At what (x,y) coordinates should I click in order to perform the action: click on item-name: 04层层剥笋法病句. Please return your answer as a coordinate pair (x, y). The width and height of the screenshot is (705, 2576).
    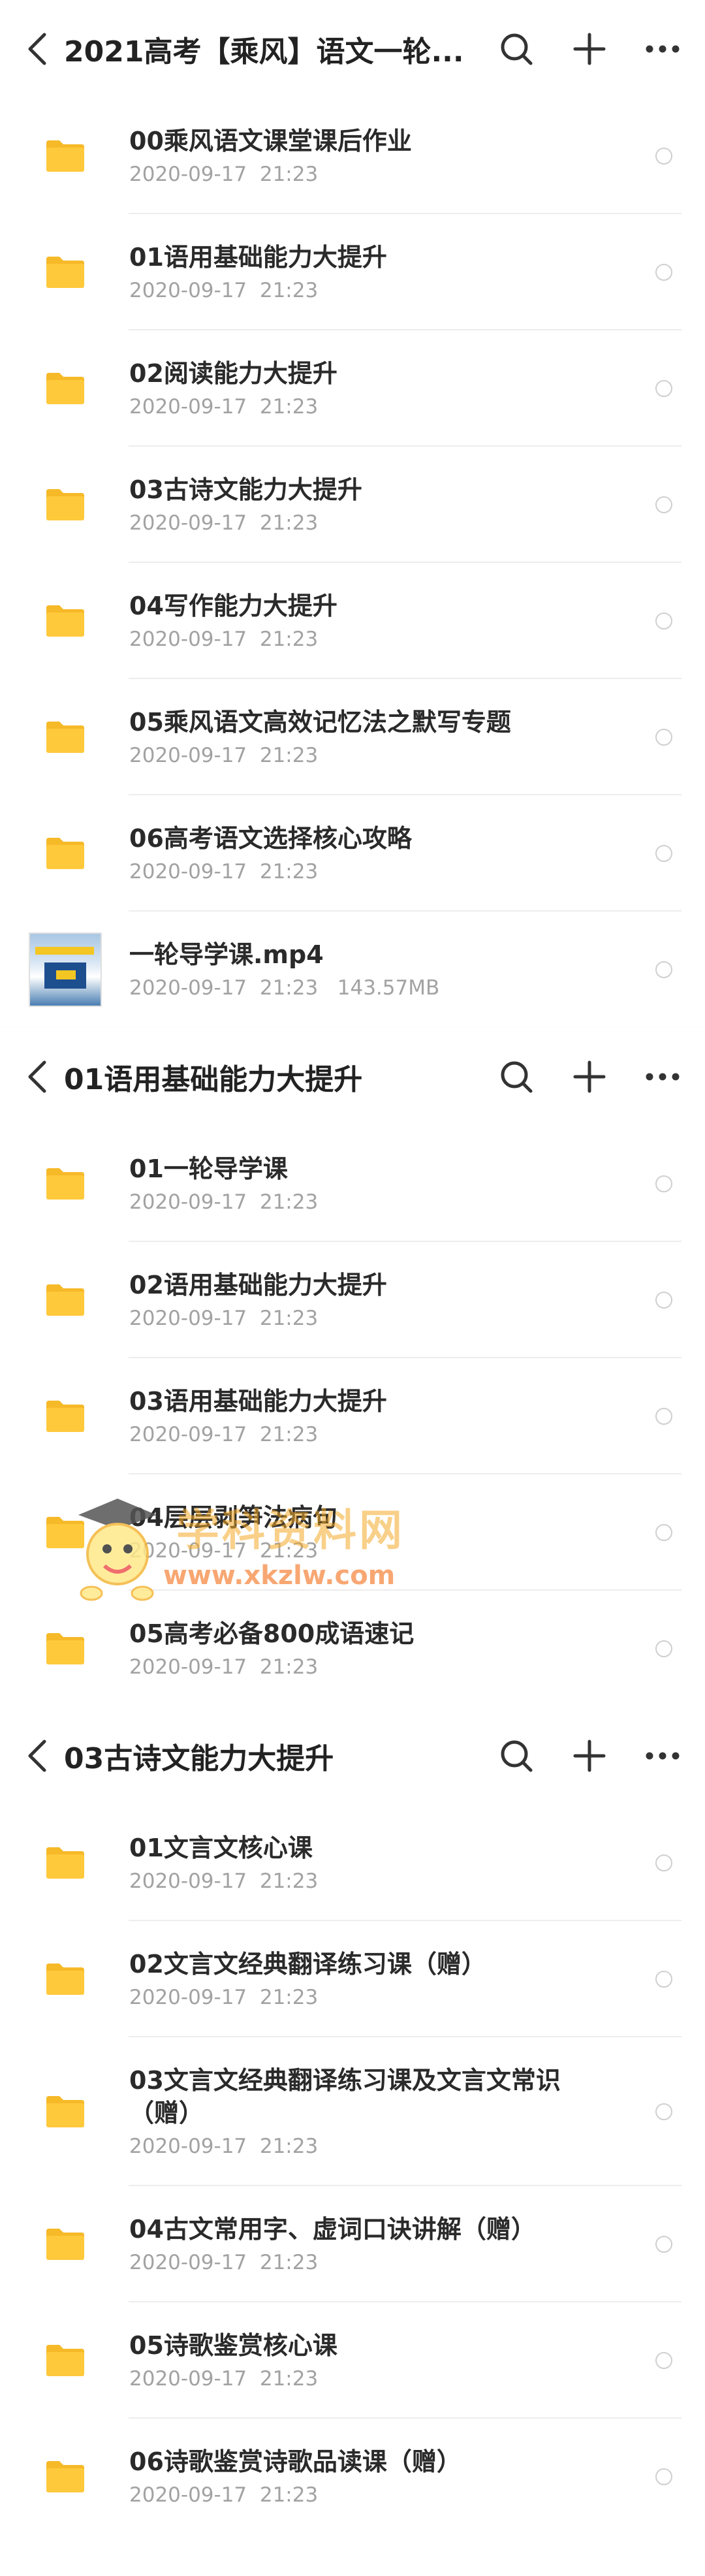
    Looking at the image, I should click on (233, 1518).